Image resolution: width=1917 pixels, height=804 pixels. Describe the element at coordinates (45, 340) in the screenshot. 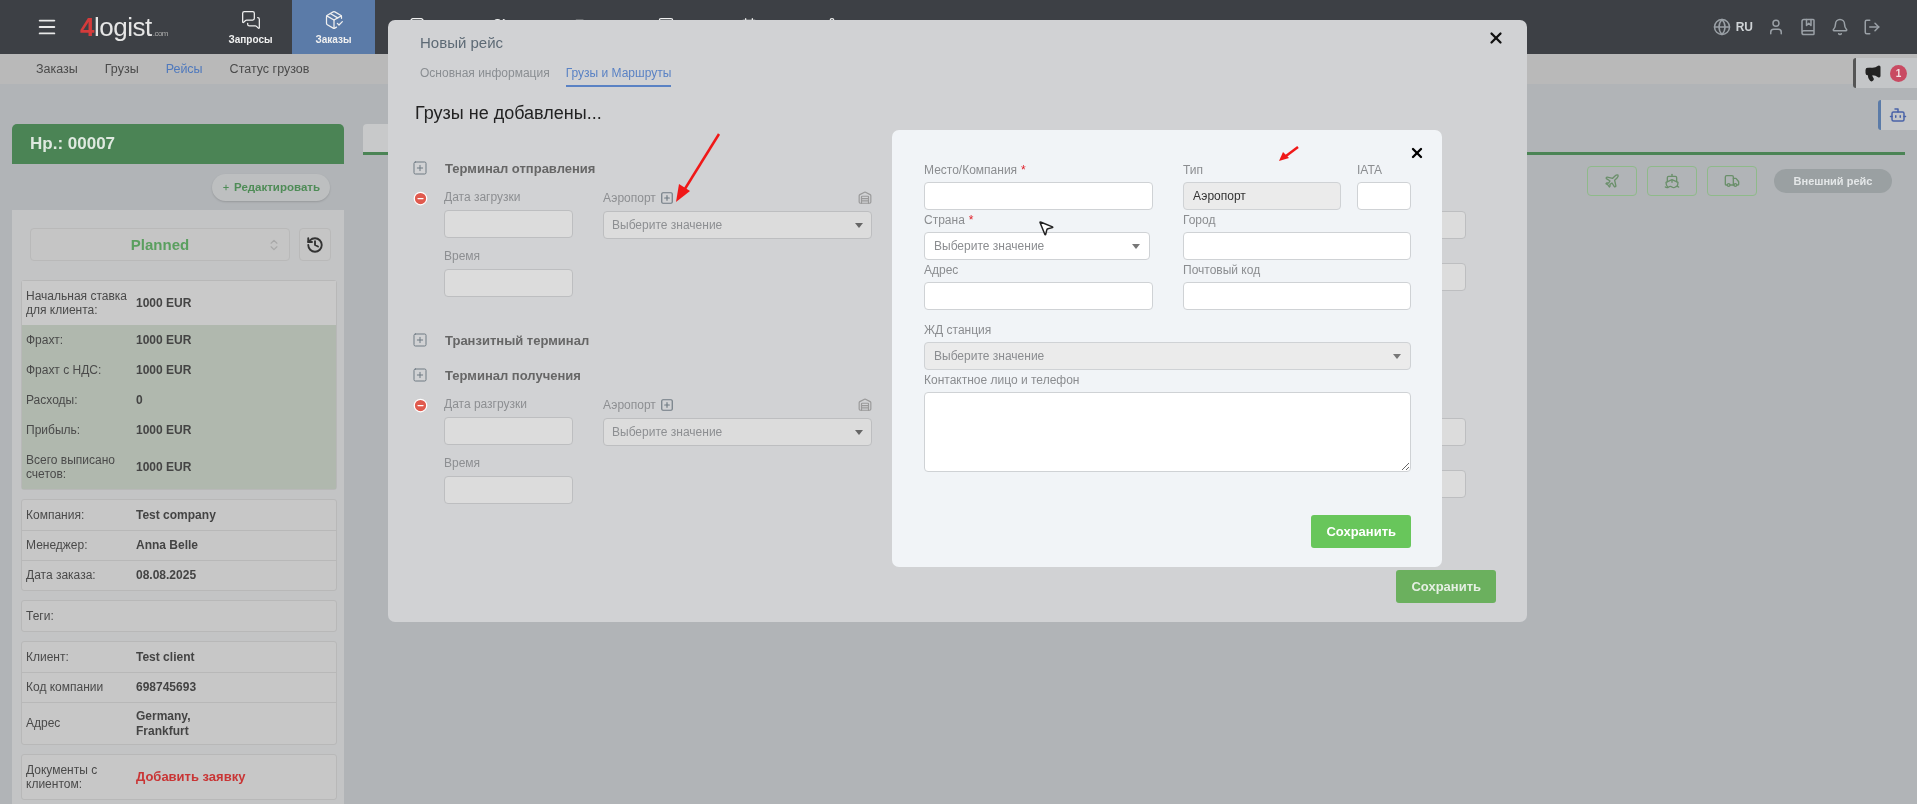

I see `row-label: Фрахт:` at that location.